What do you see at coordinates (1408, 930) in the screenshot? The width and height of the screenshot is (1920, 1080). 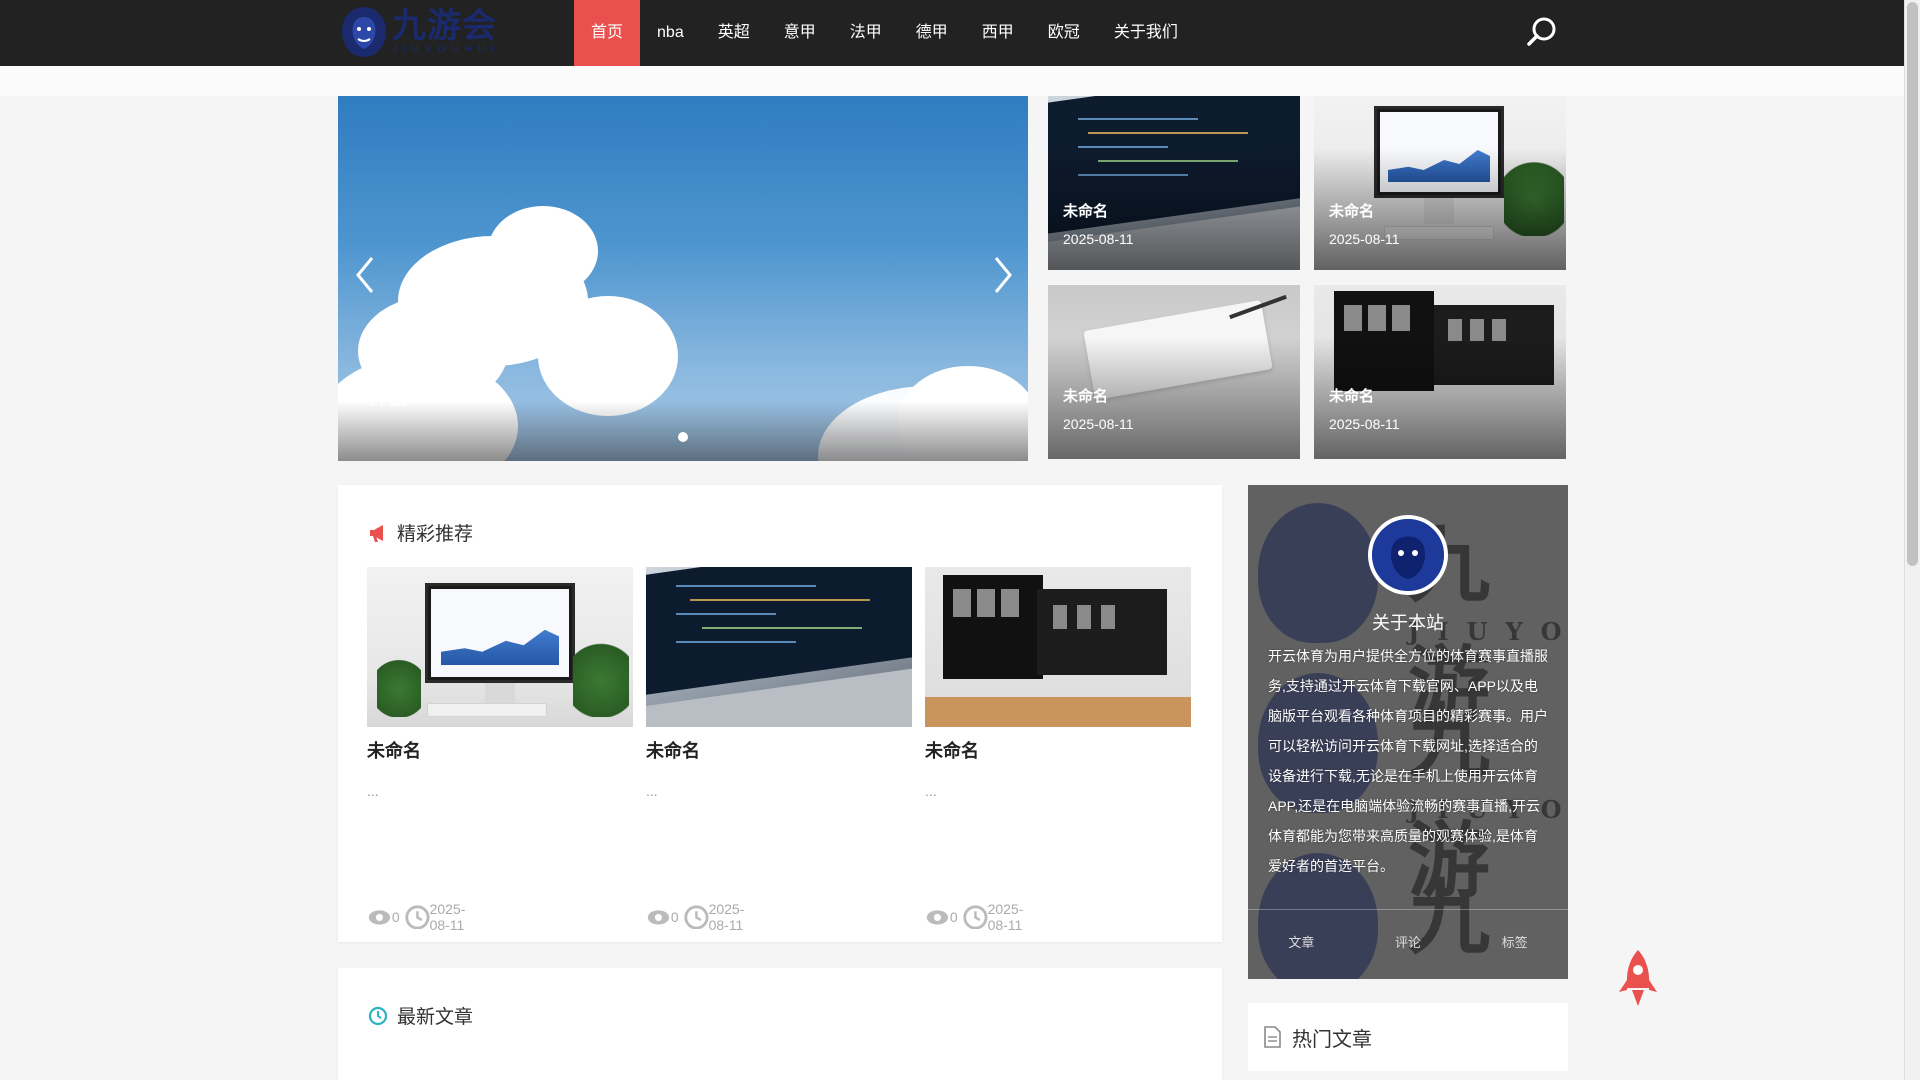 I see `about-stats: 文章 评论 标签` at bounding box center [1408, 930].